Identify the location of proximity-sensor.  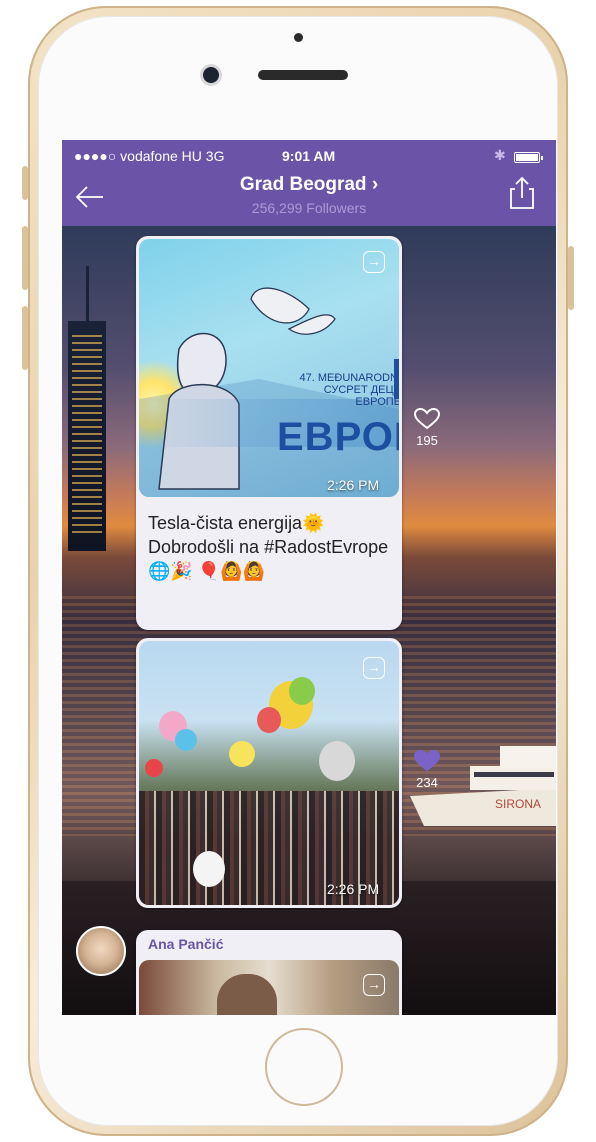
(298, 37).